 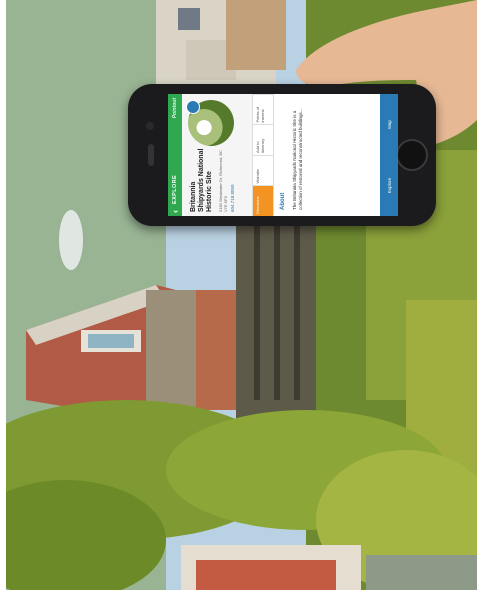 What do you see at coordinates (232, 198) in the screenshot?
I see `site-phone: 604.718.8050` at bounding box center [232, 198].